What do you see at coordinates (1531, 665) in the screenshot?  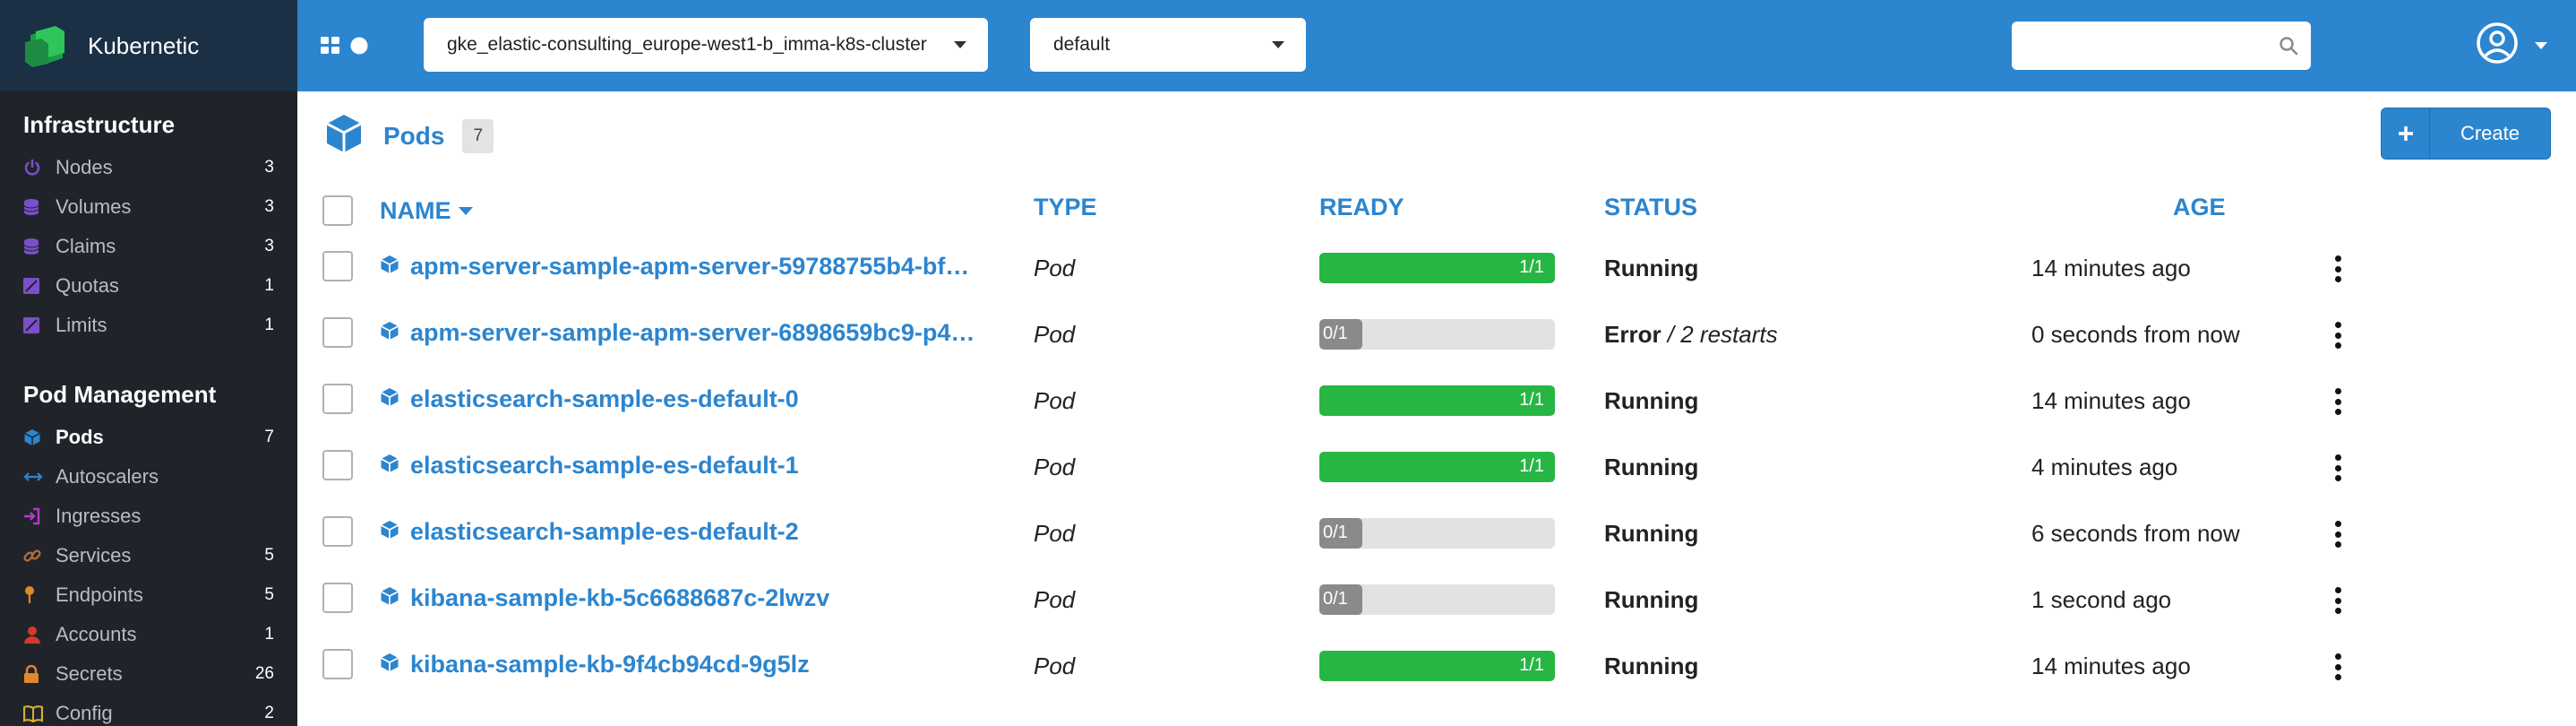 I see `ready-text: 1/1` at bounding box center [1531, 665].